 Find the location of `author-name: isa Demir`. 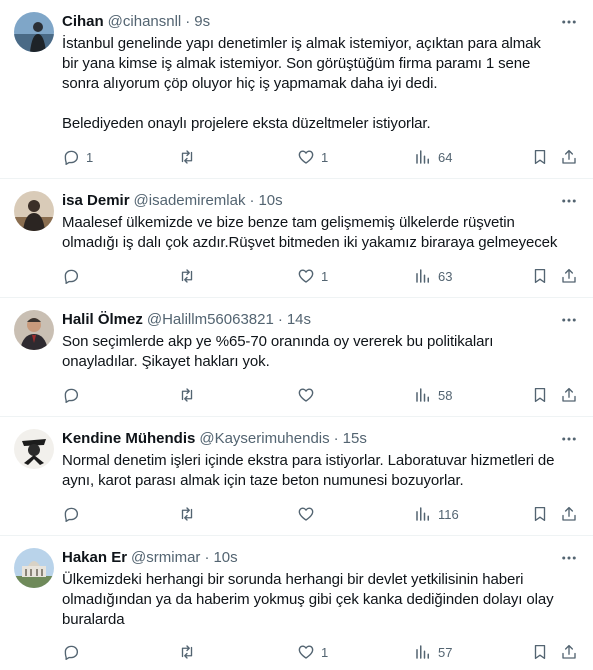

author-name: isa Demir is located at coordinates (96, 201).